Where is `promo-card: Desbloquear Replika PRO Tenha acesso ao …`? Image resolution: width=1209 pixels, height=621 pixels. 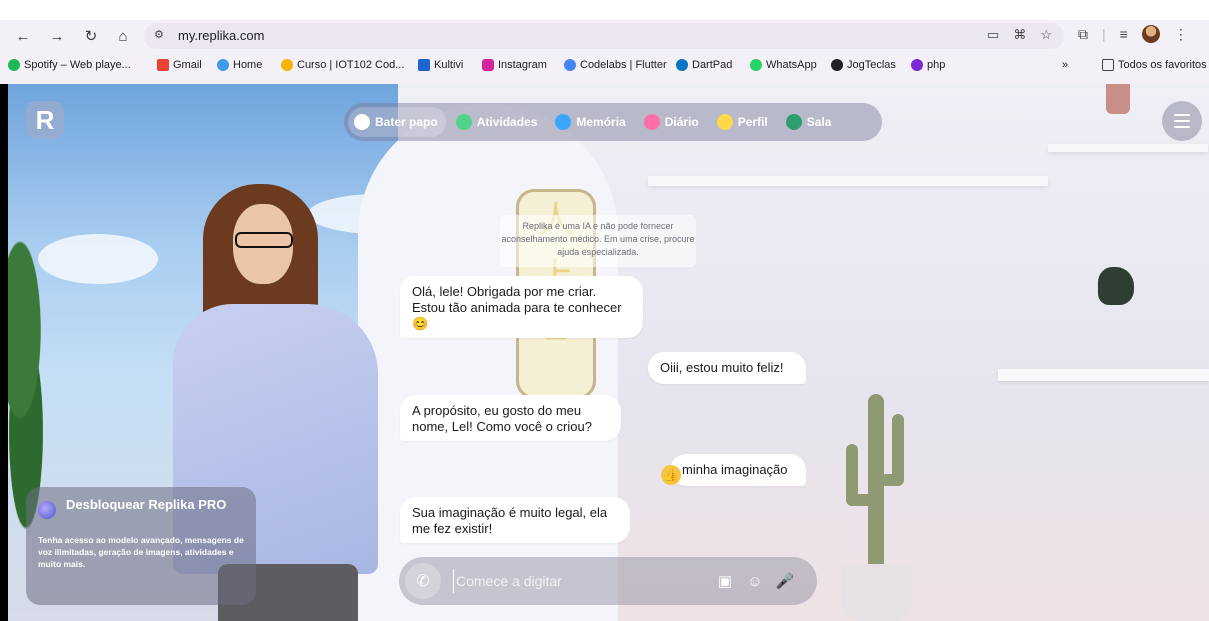
promo-card: Desbloquear Replika PRO Tenha acesso ao … is located at coordinates (141, 546).